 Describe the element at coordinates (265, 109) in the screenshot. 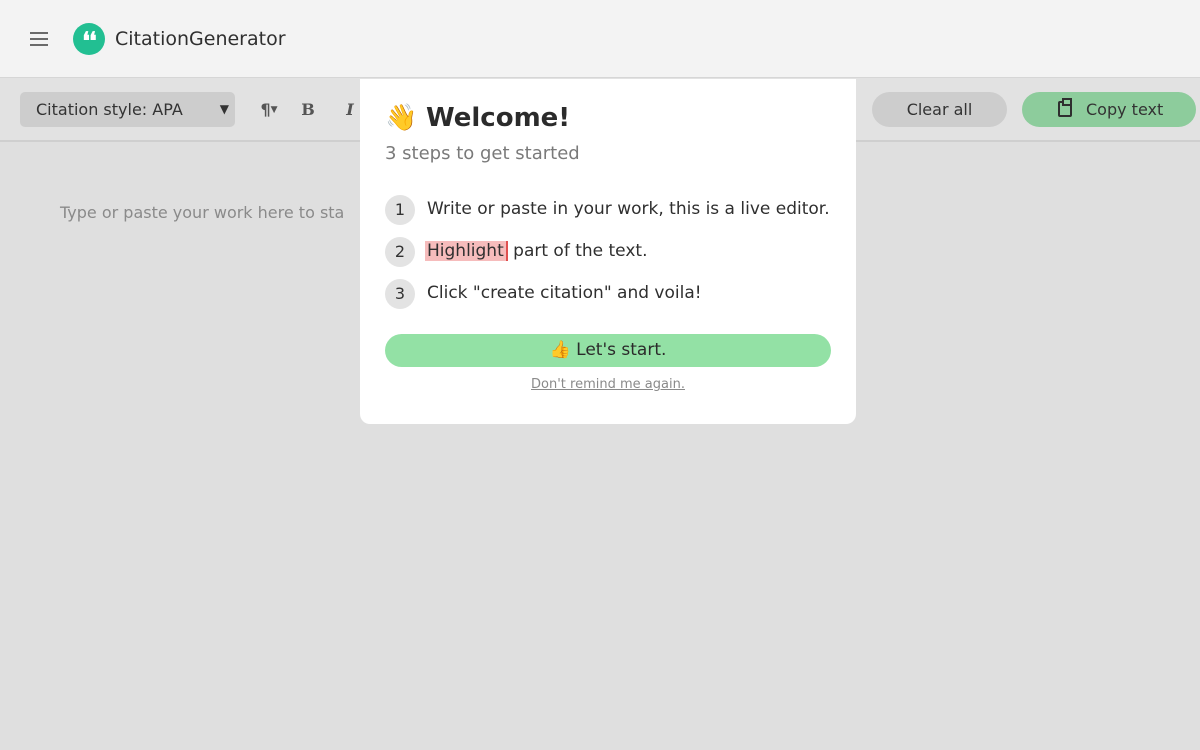

I see `paragraph-icon: ¶` at that location.